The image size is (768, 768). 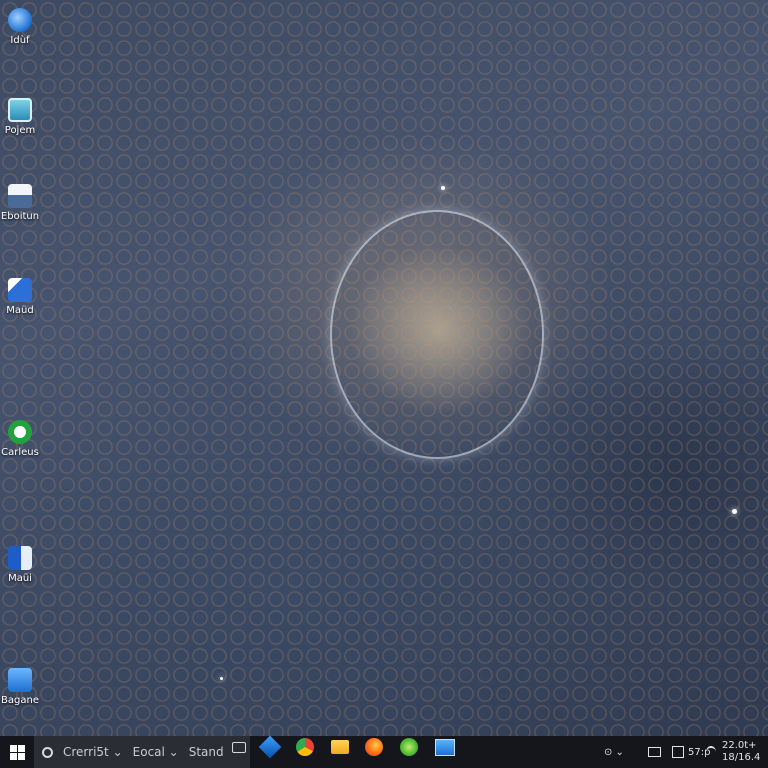 I want to click on folder-icon, so click(x=340, y=747).